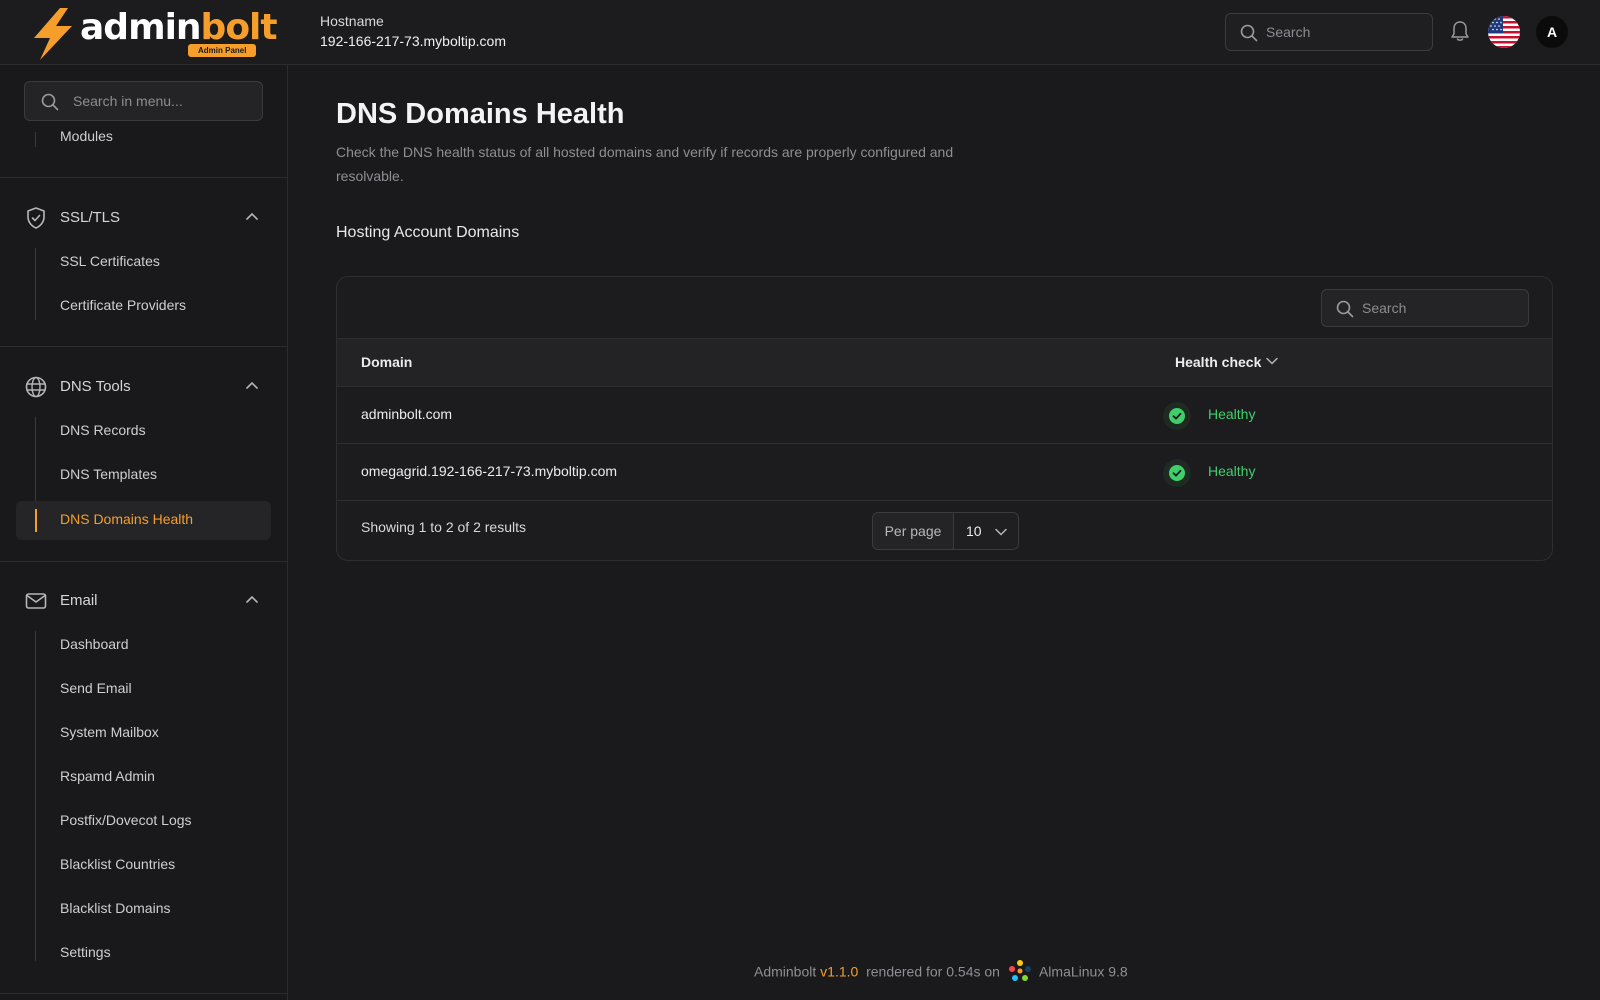 This screenshot has width=1600, height=1000. Describe the element at coordinates (428, 232) in the screenshot. I see `section-title: Hosting Account Domains` at that location.